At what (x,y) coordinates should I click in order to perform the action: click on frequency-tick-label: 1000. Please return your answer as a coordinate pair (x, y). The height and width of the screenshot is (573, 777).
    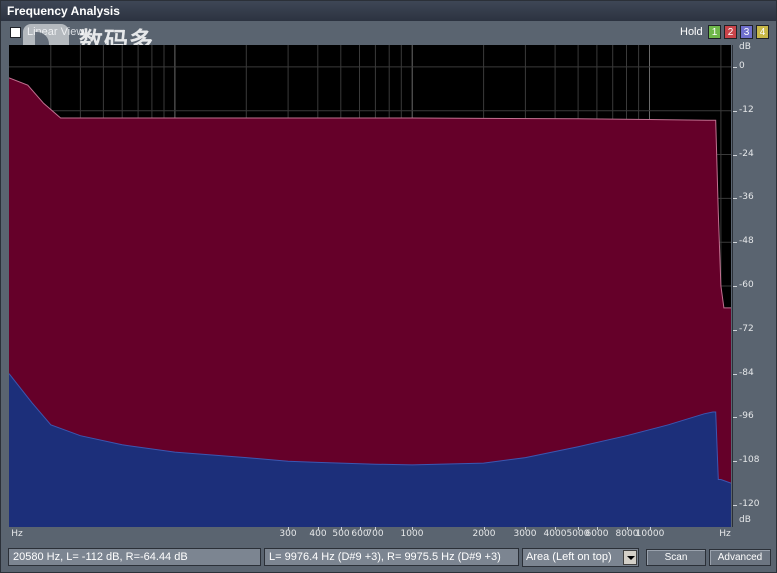
    Looking at the image, I should click on (412, 534).